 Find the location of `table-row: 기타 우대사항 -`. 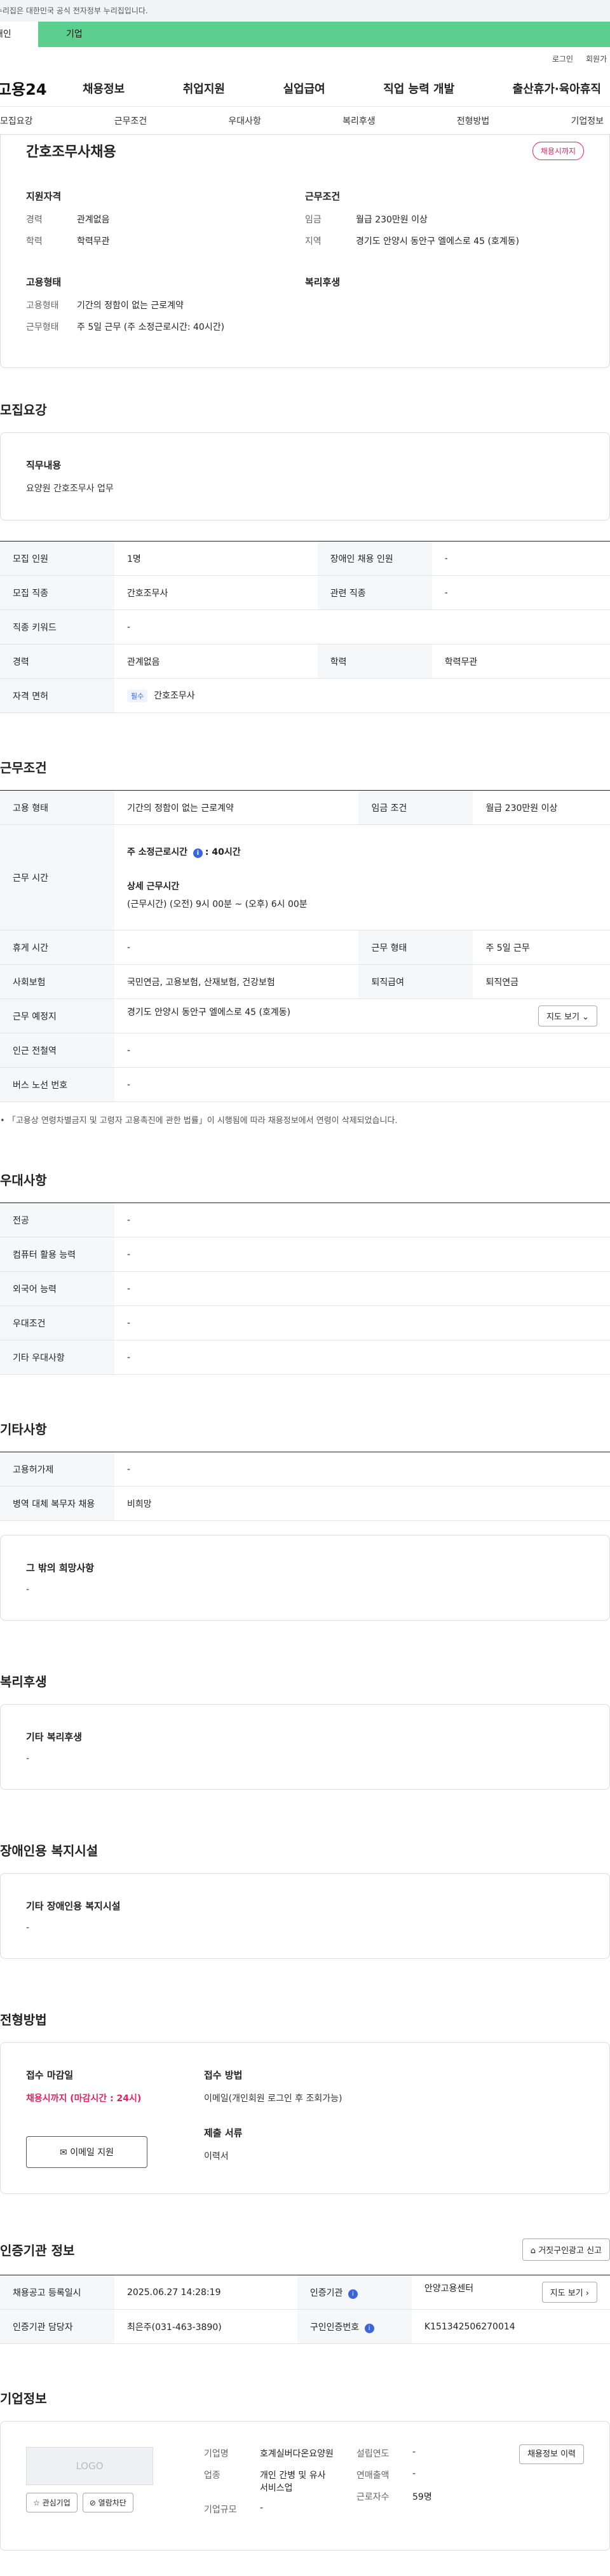

table-row: 기타 우대사항 - is located at coordinates (305, 1357).